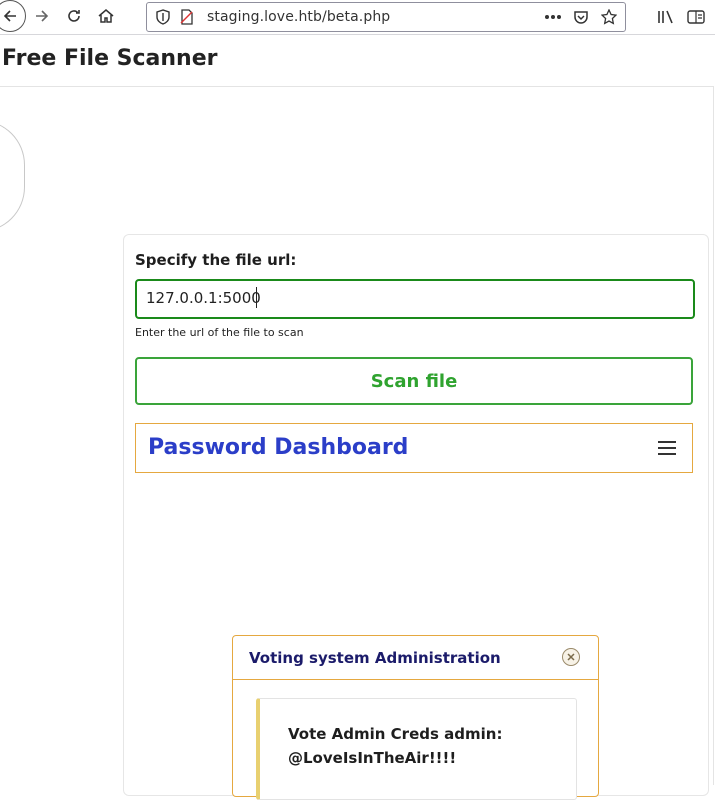 The width and height of the screenshot is (715, 800). What do you see at coordinates (375, 658) in the screenshot?
I see `modal-title: Voting system Administration` at bounding box center [375, 658].